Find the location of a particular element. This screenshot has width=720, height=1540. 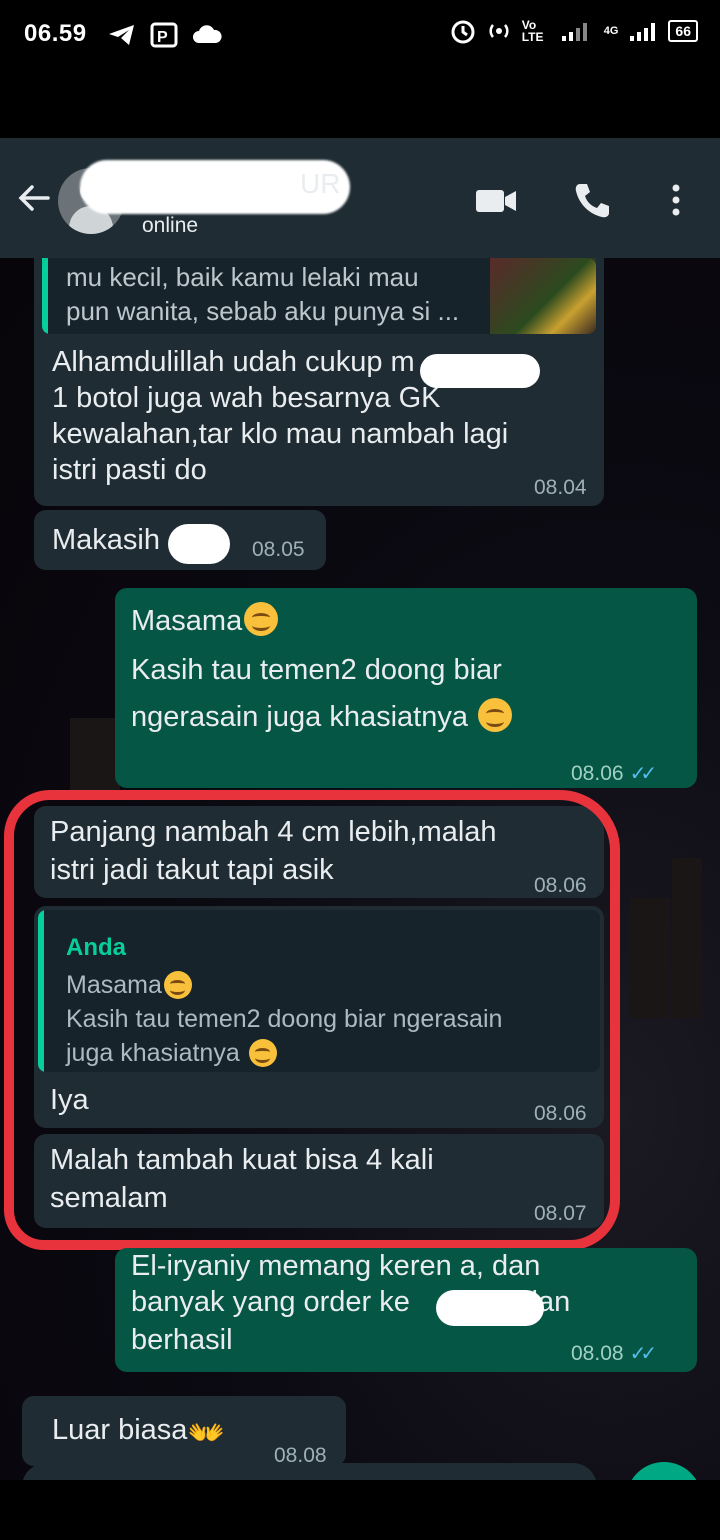

voice-call-icon is located at coordinates (592, 200).